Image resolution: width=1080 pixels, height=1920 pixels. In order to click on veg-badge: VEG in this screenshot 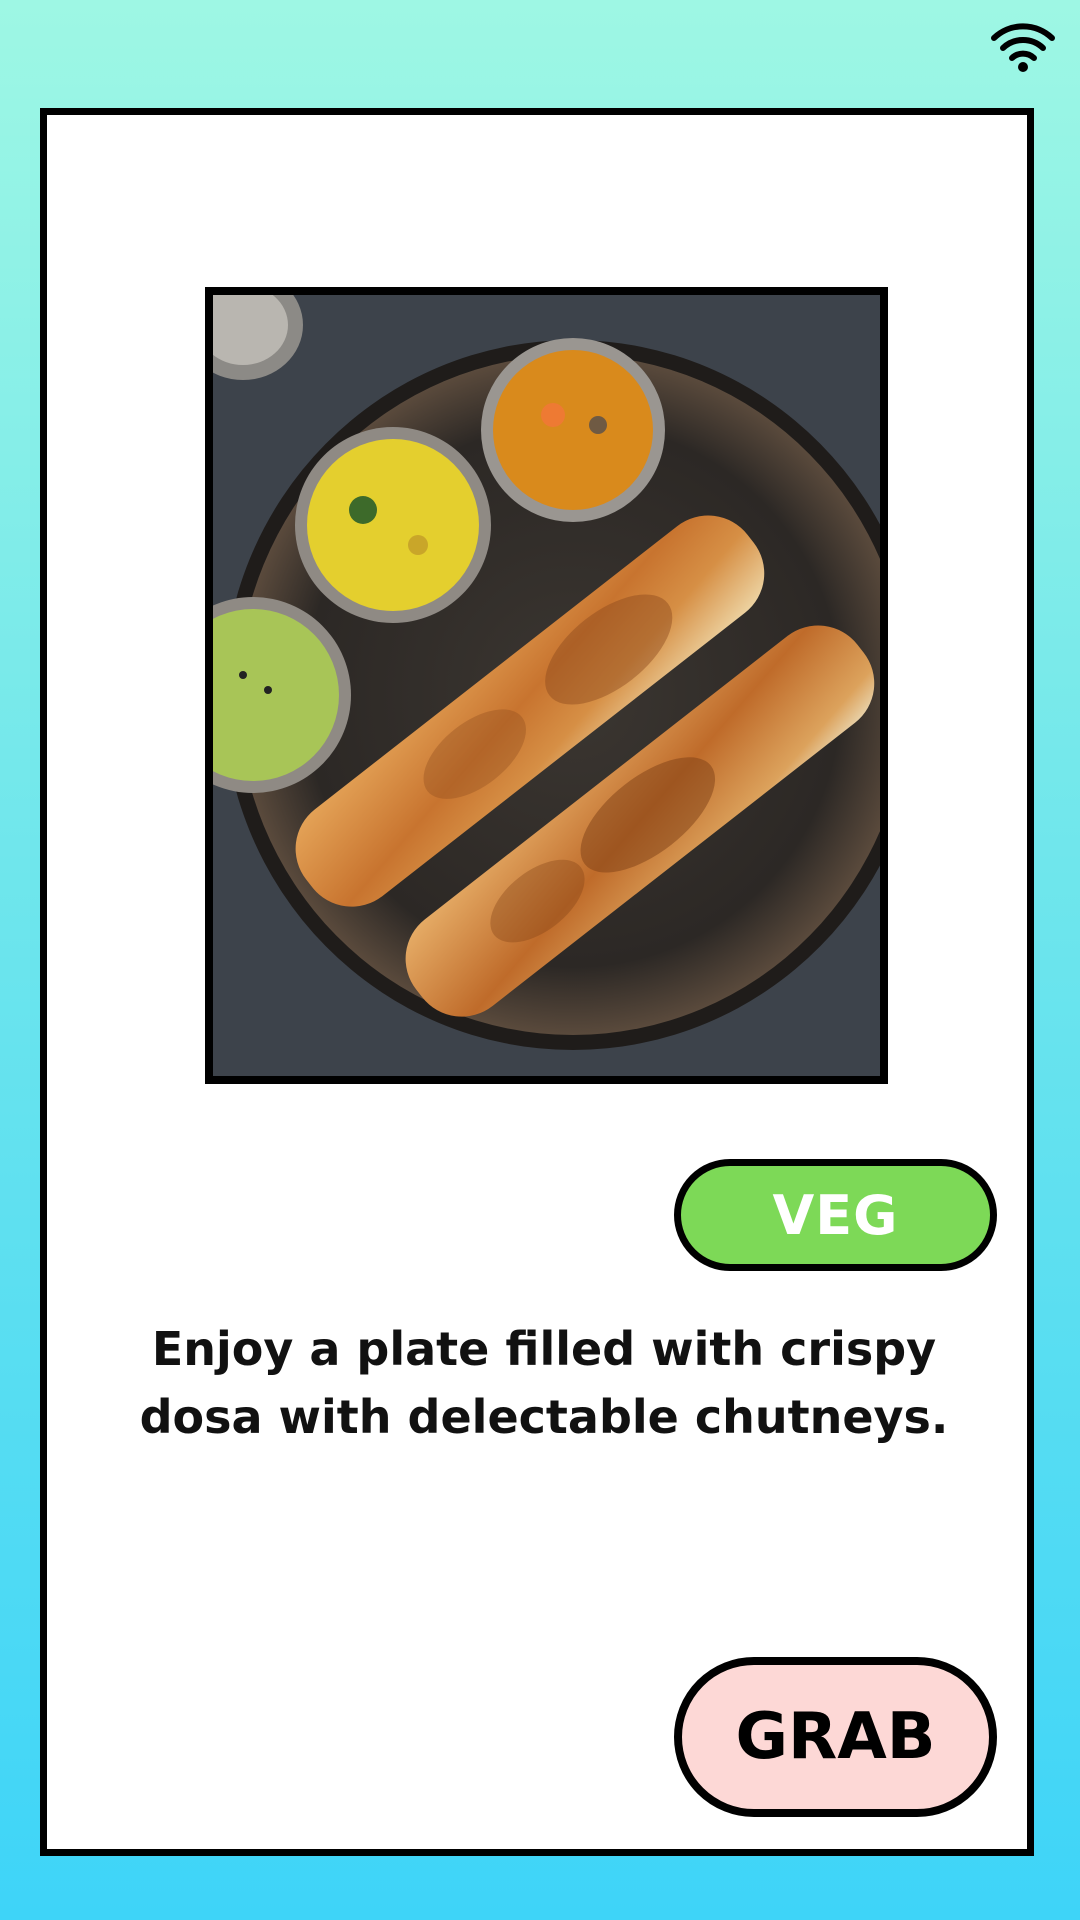, I will do `click(835, 1215)`.